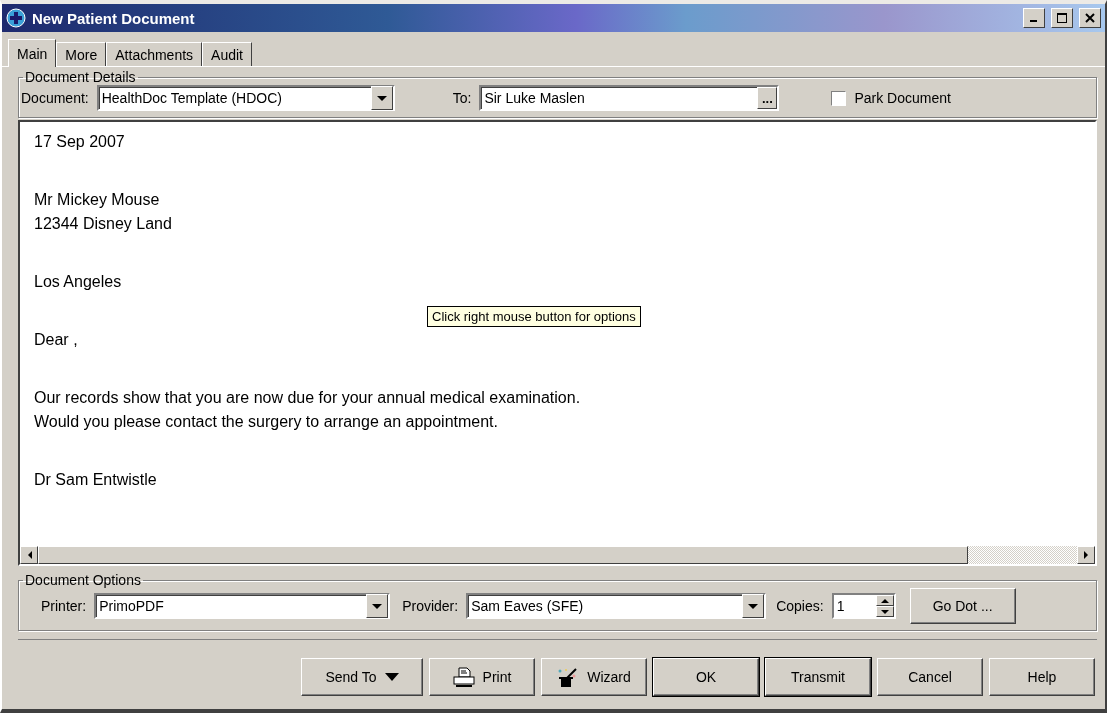  What do you see at coordinates (534, 316) in the screenshot?
I see `tooltip: Click right mouse button for options` at bounding box center [534, 316].